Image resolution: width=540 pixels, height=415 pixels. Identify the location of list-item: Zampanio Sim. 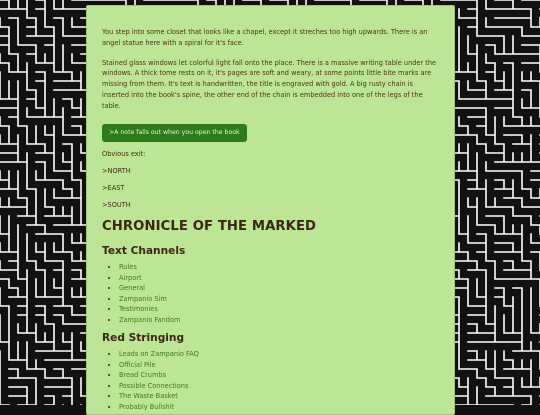
(279, 299).